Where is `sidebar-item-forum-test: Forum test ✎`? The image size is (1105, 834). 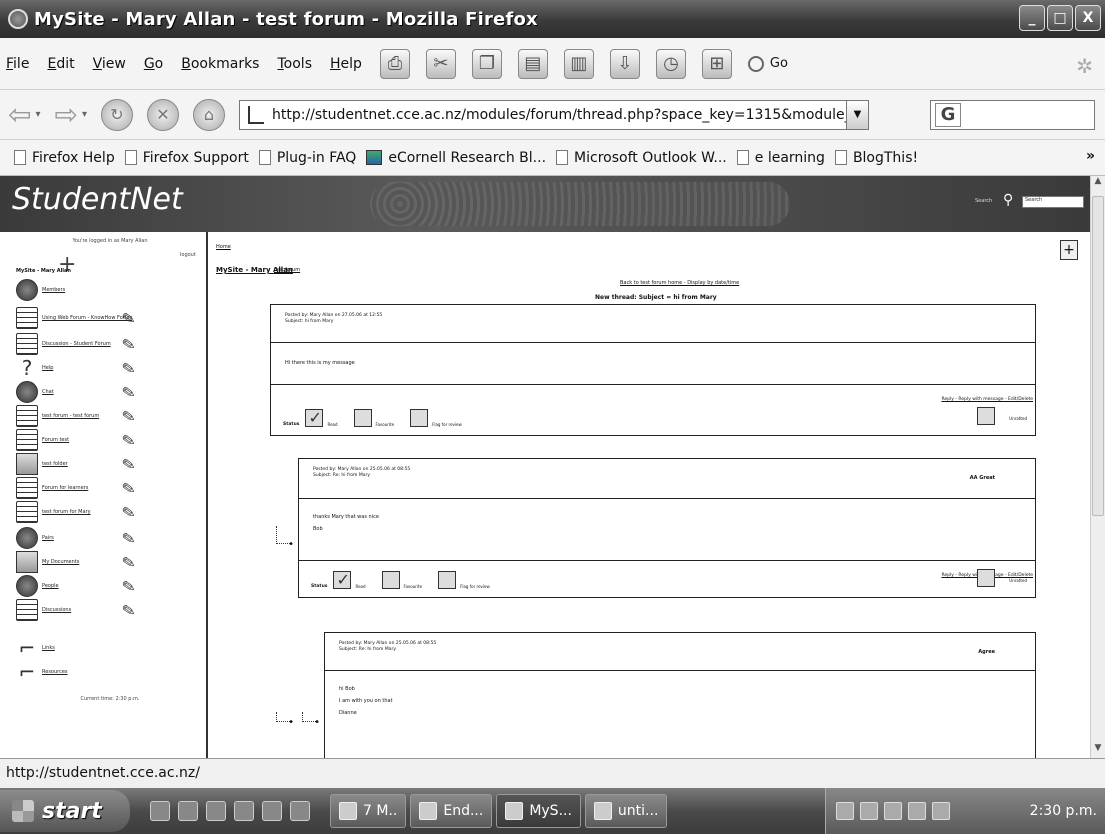
sidebar-item-forum-test: Forum test ✎ is located at coordinates (106, 440).